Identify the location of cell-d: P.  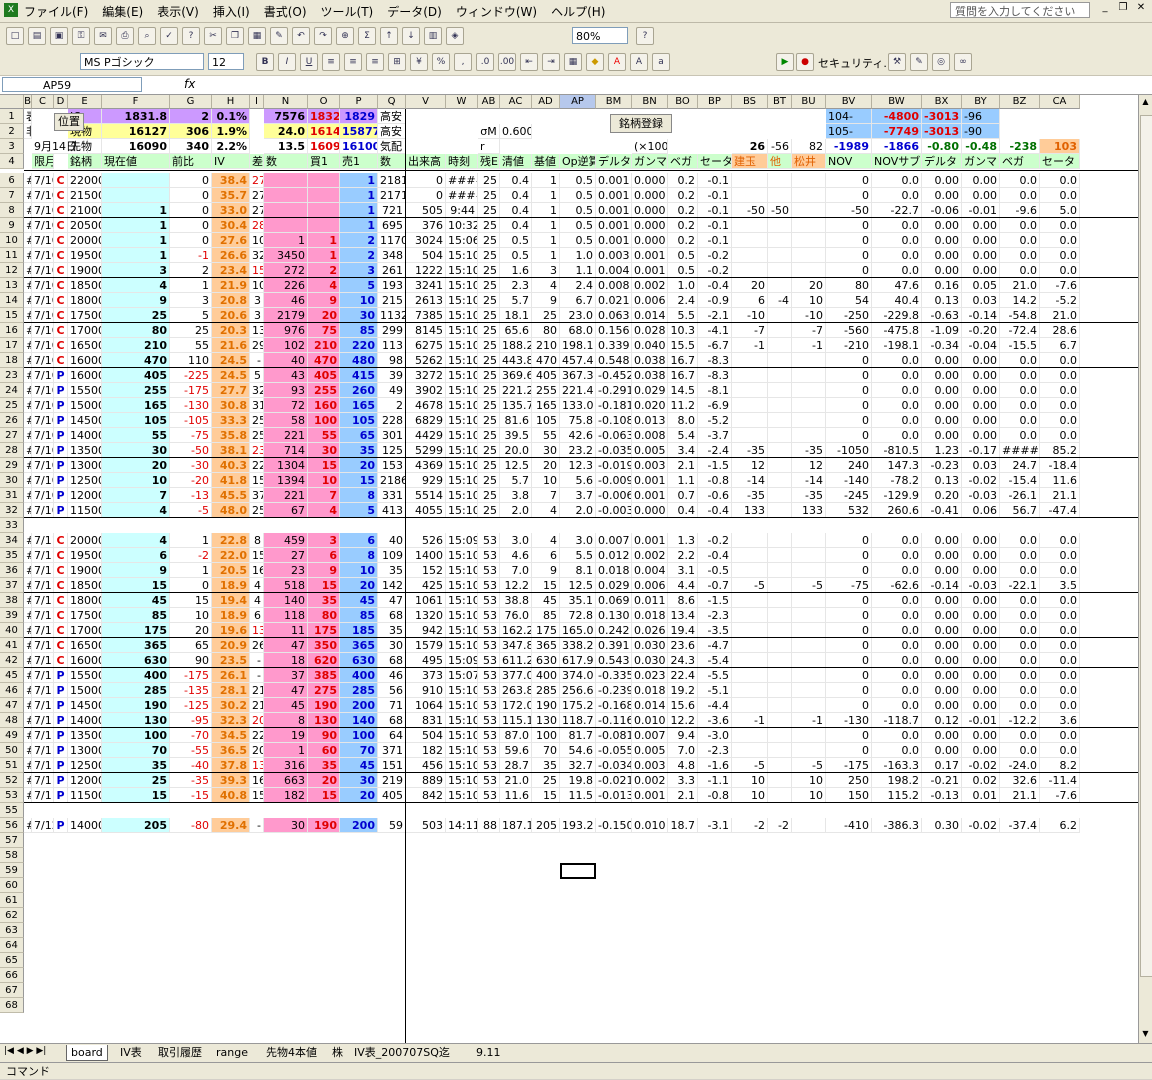
(61, 705).